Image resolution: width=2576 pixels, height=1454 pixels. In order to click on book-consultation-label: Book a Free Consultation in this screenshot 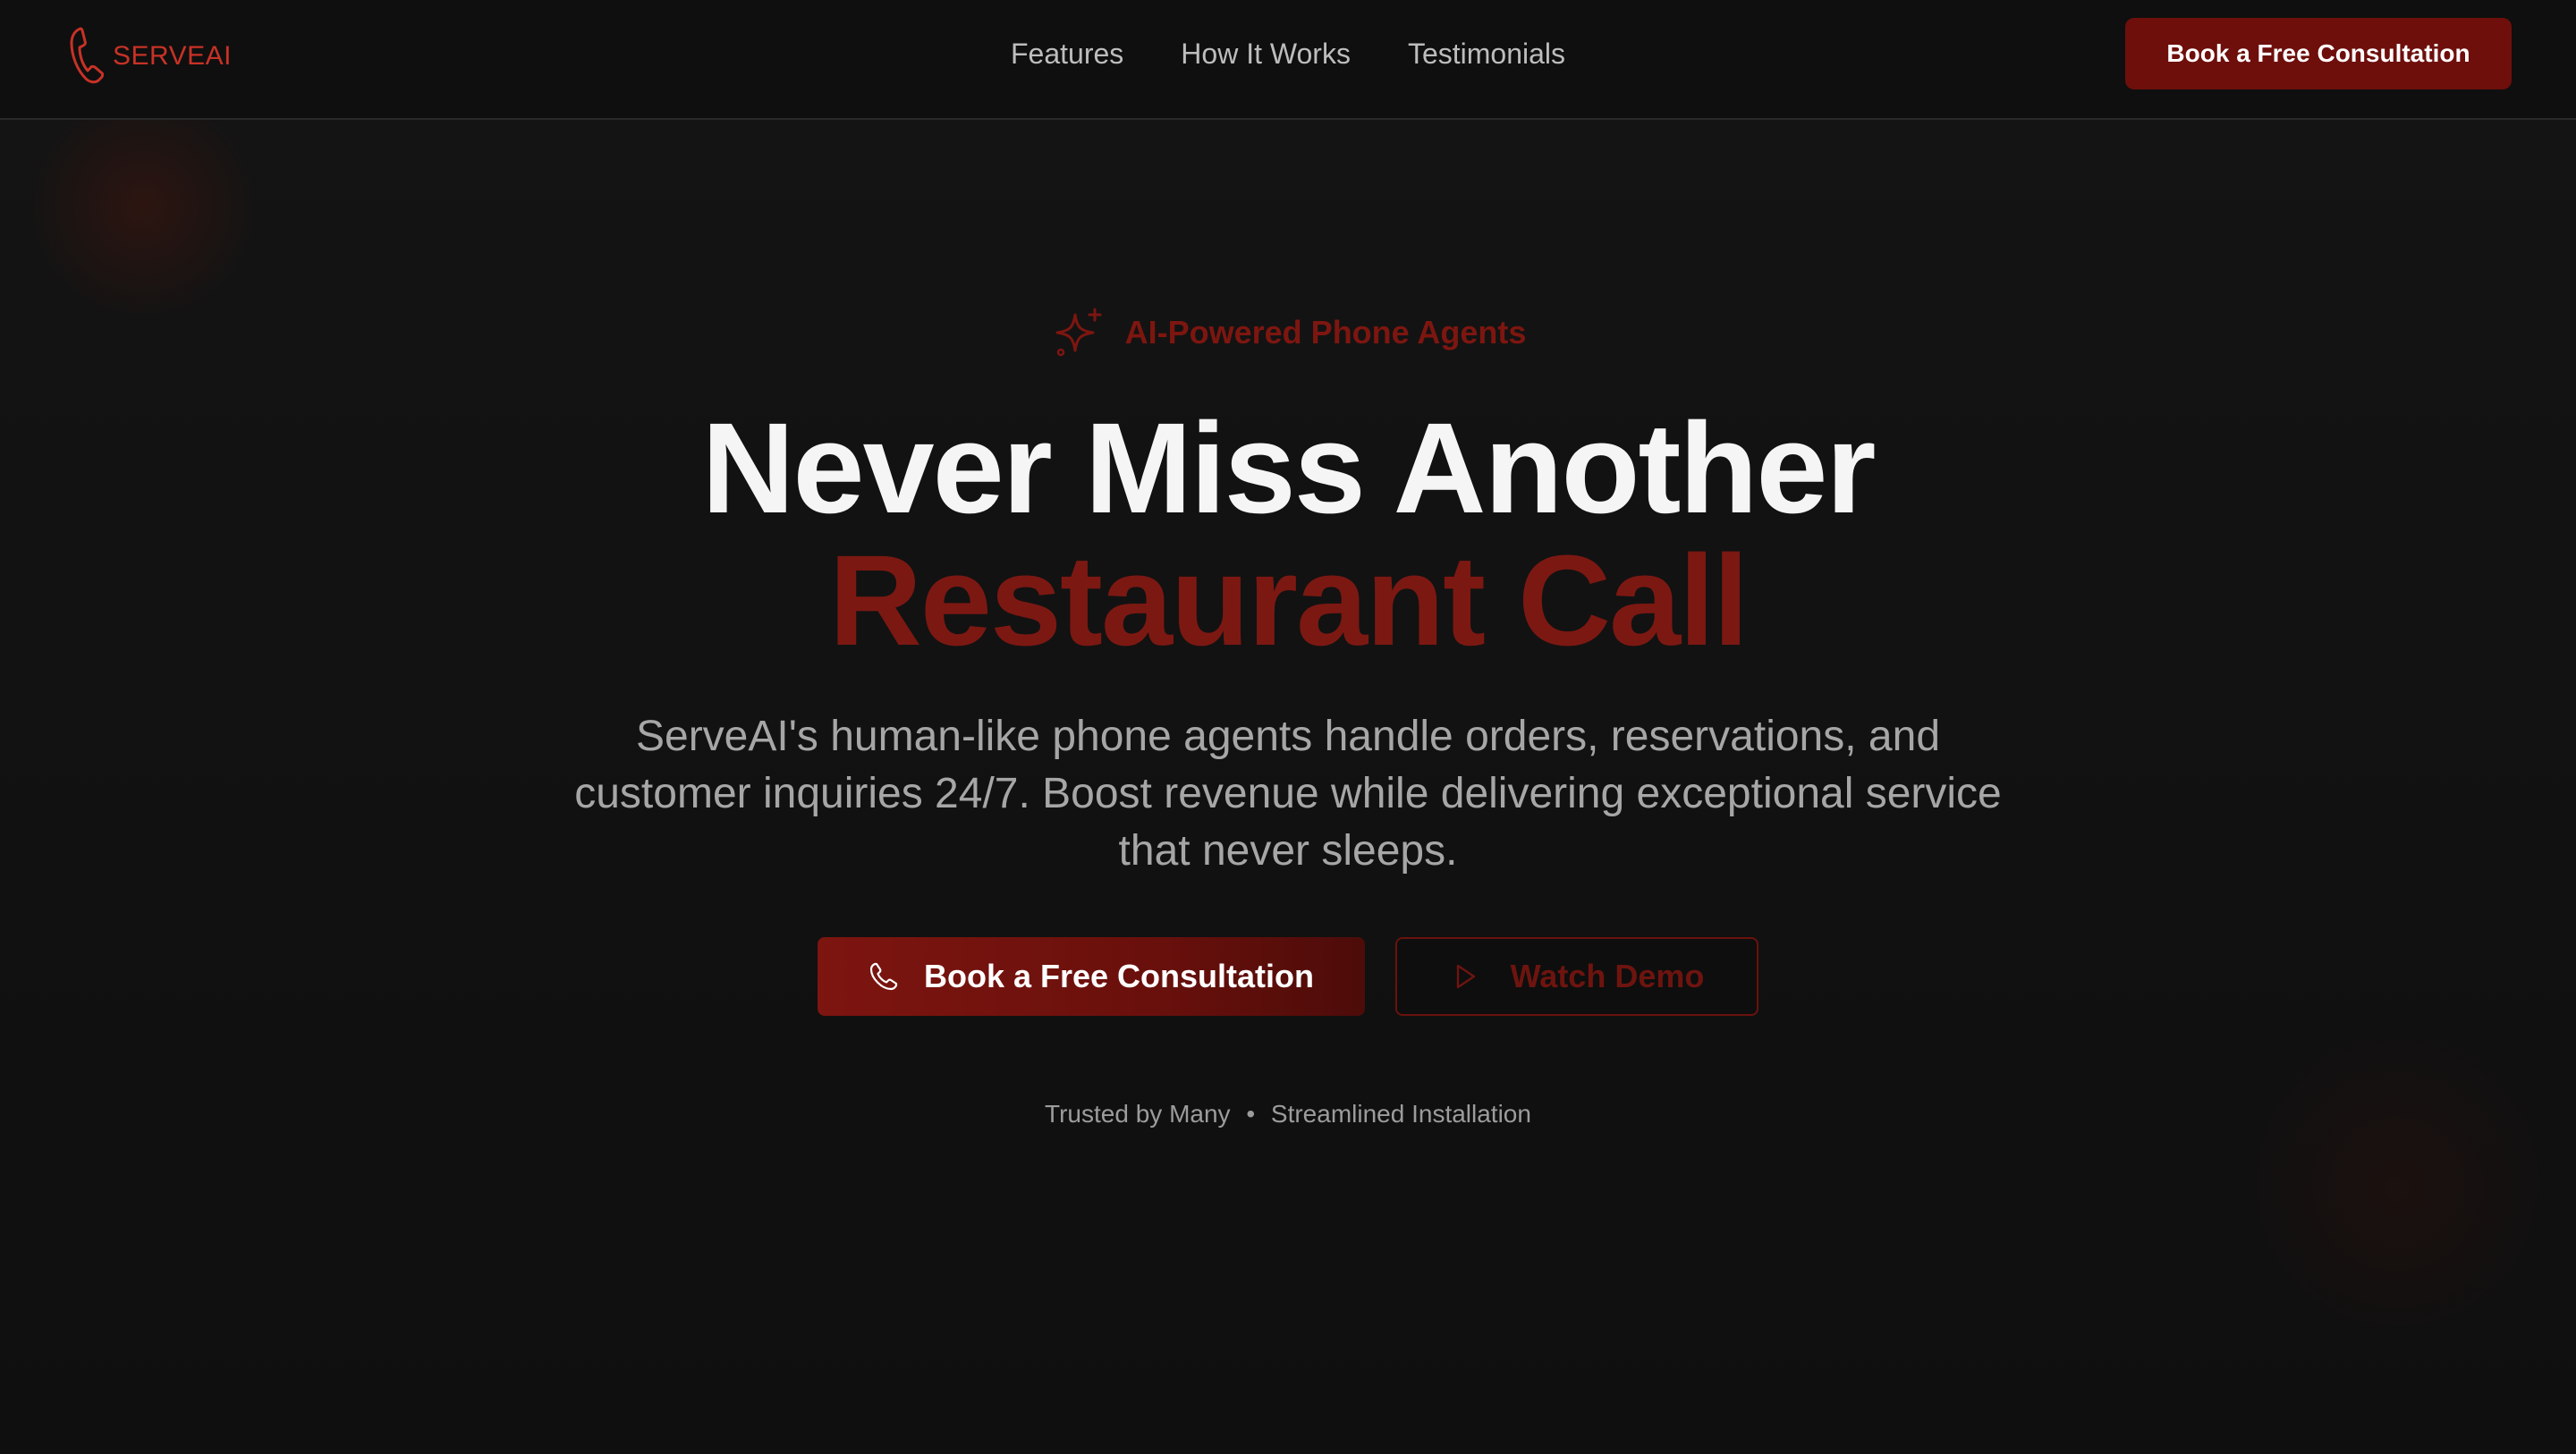, I will do `click(1119, 976)`.